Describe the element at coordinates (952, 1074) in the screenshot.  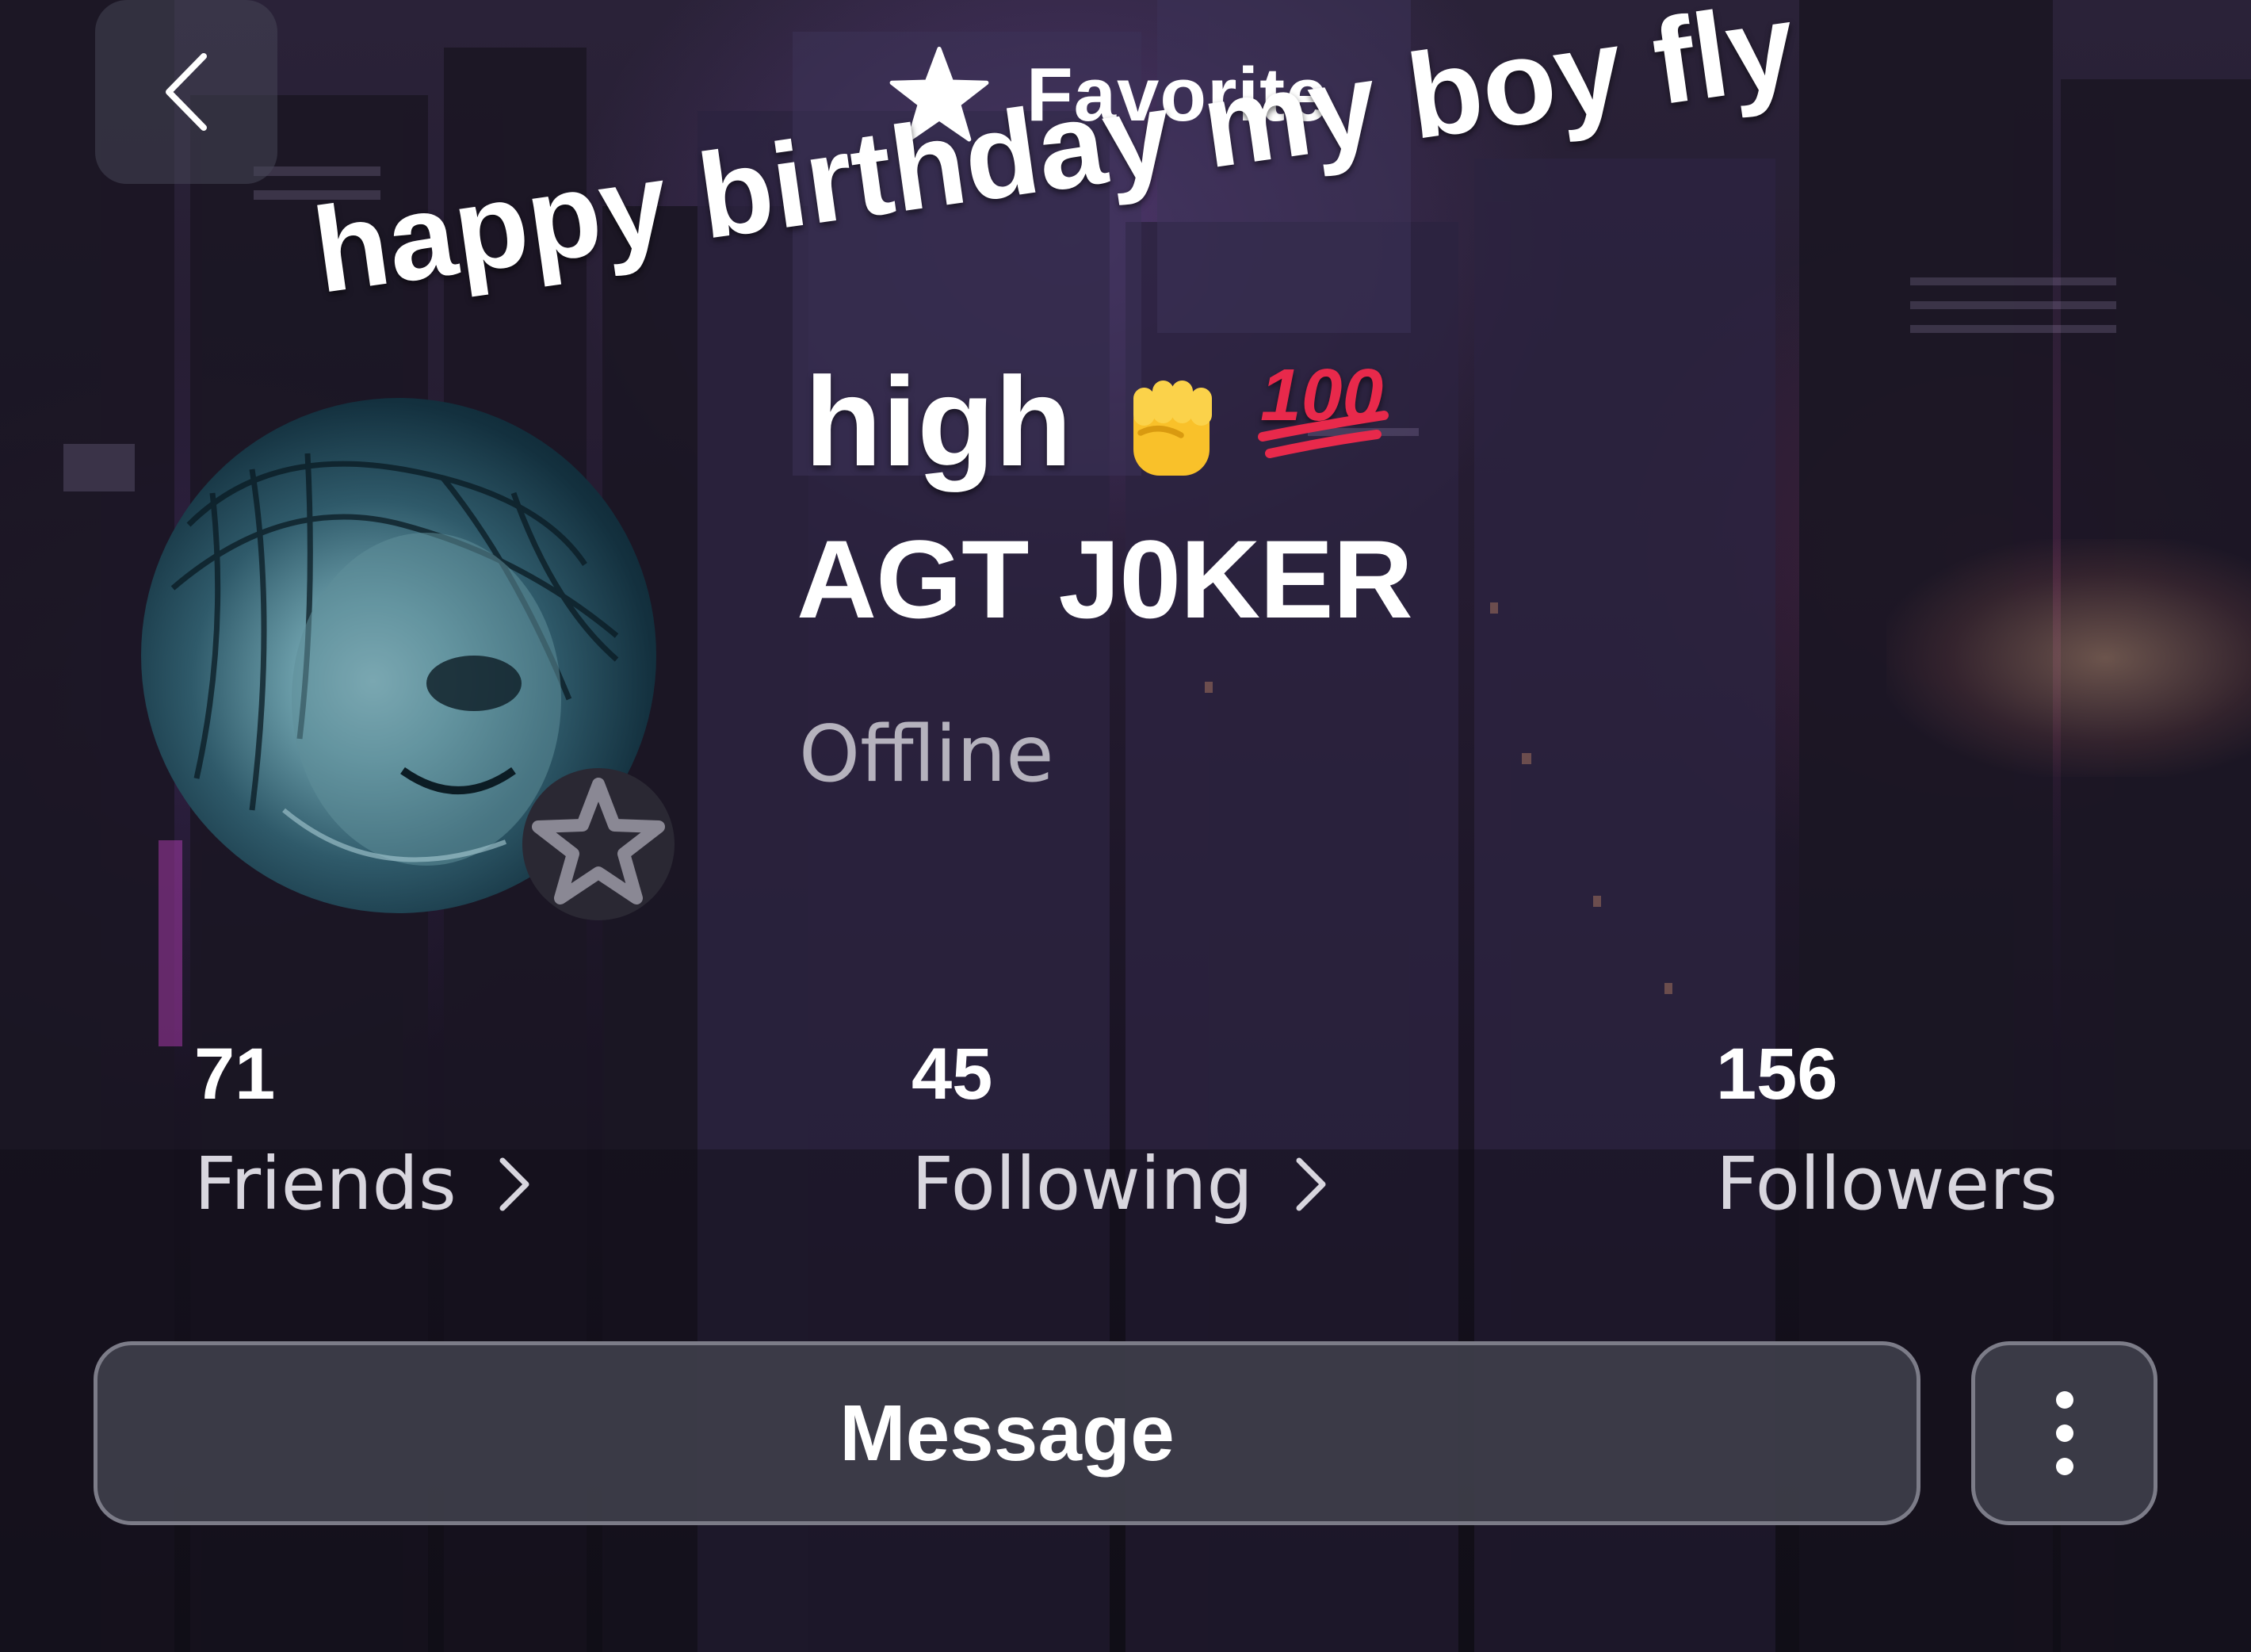
I see `following-count: 45` at that location.